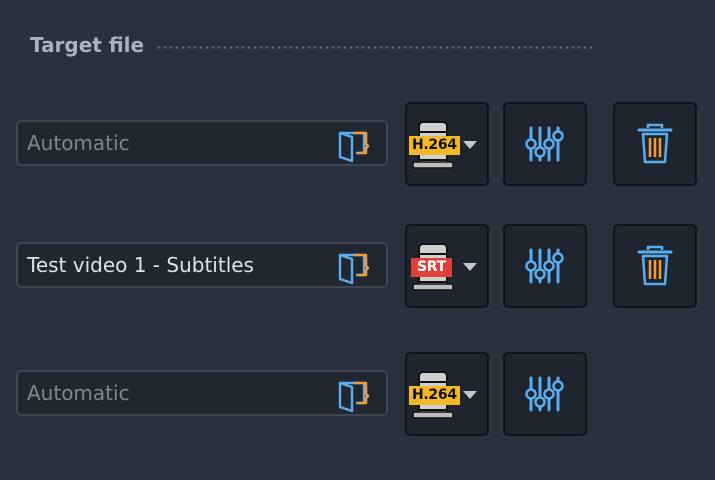 This screenshot has width=715, height=480. Describe the element at coordinates (87, 45) in the screenshot. I see `section-title: Target file` at that location.